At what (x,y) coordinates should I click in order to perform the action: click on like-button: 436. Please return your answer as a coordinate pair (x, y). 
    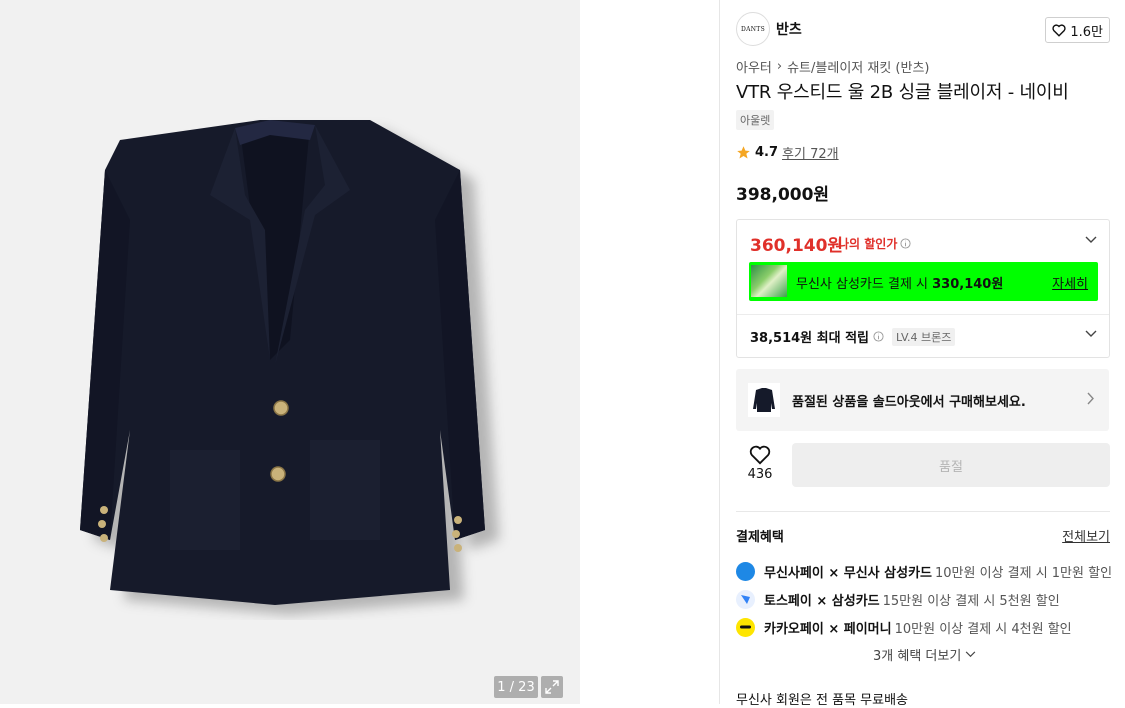
    Looking at the image, I should click on (760, 463).